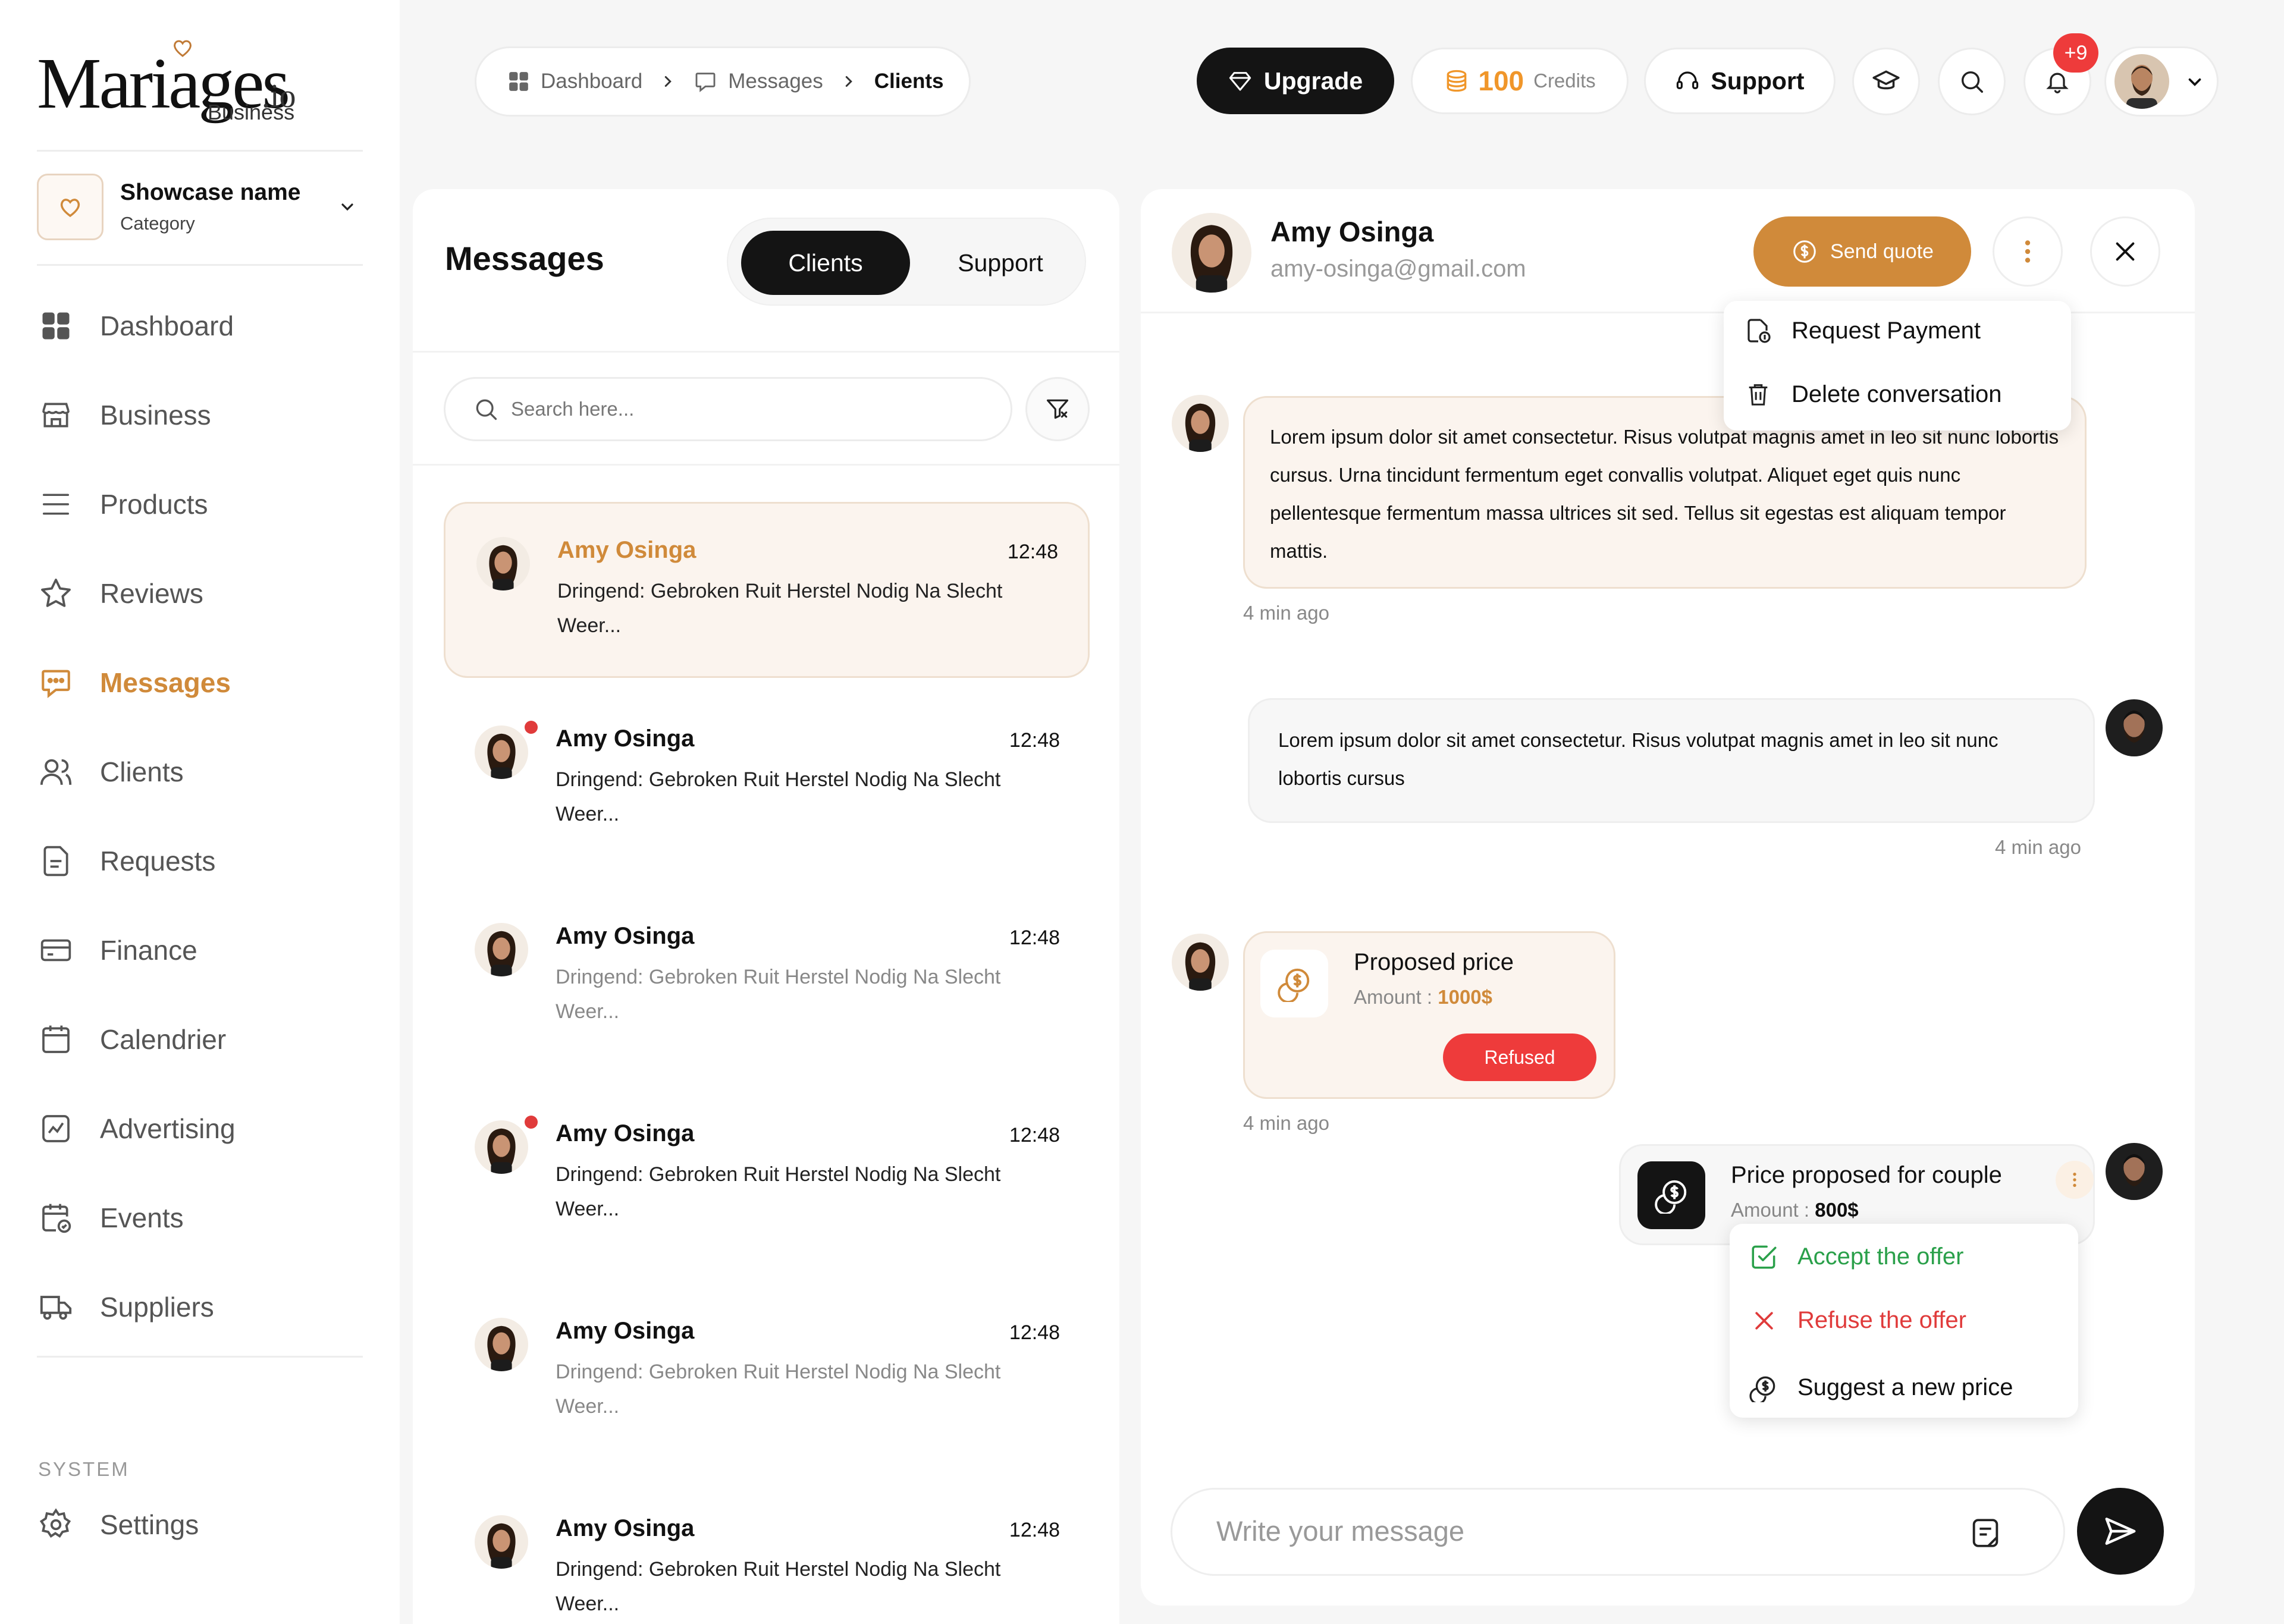  What do you see at coordinates (668, 82) in the screenshot?
I see `chevron-right-icon` at bounding box center [668, 82].